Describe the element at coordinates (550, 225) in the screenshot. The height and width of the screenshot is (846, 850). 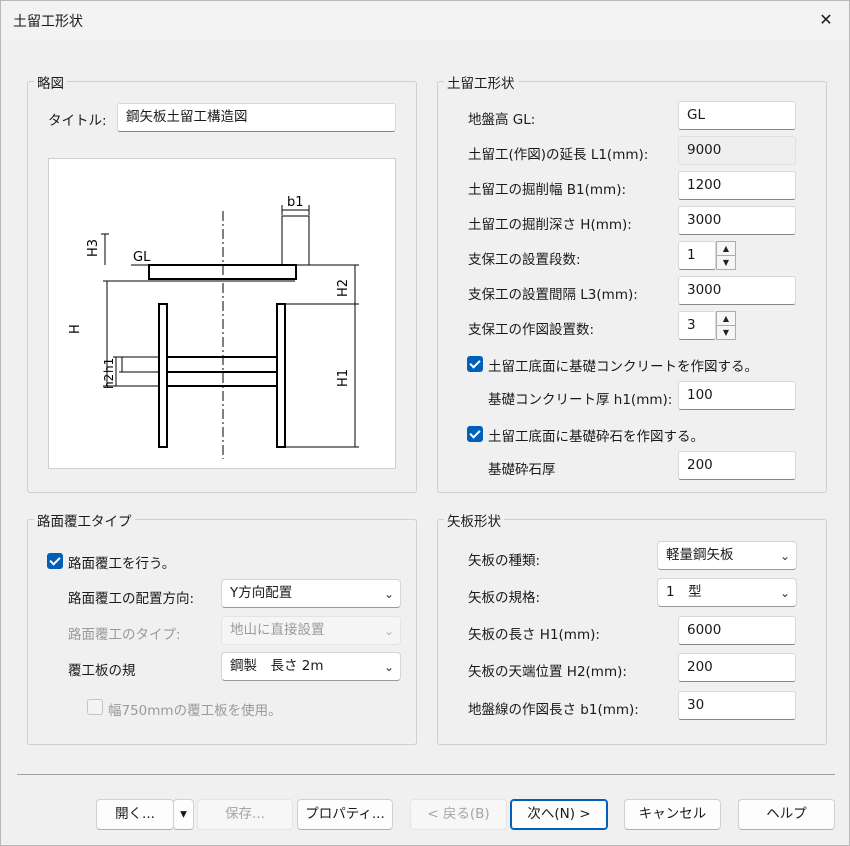
I see `excavation-depth-label: 土留工の掘削深さ H(mm):` at that location.